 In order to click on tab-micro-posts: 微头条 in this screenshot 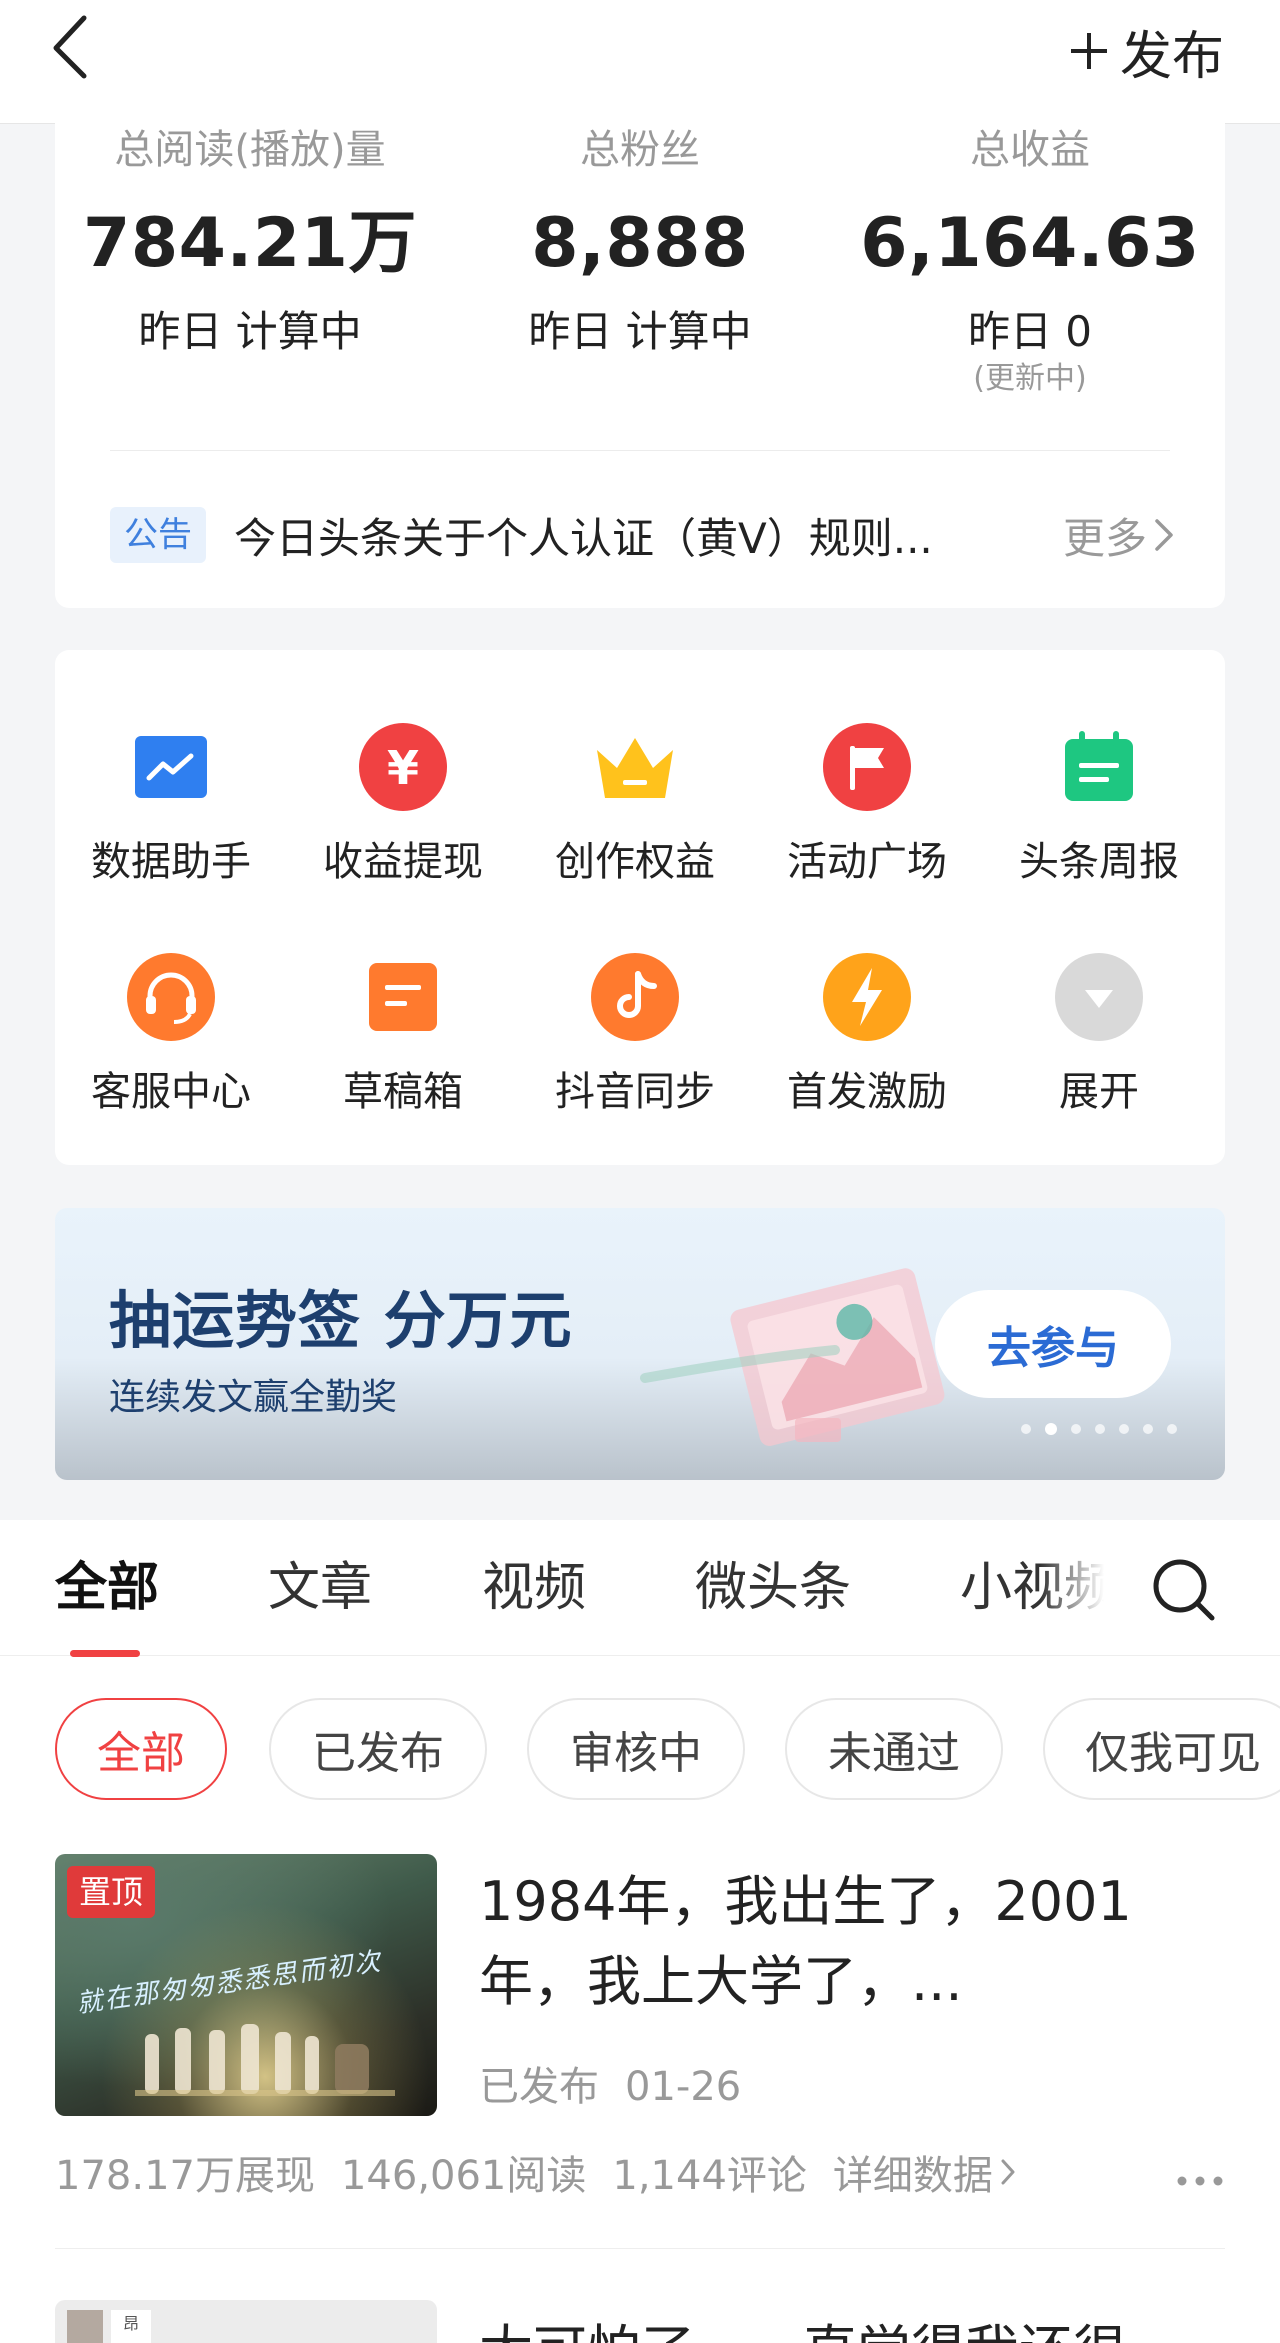, I will do `click(773, 1588)`.